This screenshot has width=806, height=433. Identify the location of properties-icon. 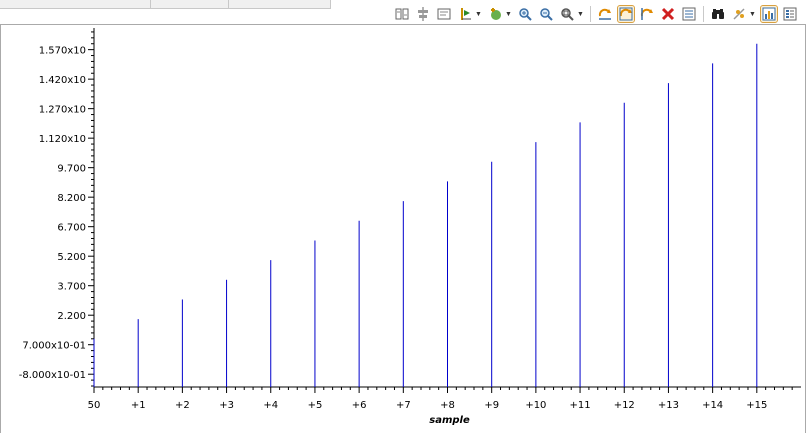
(790, 14).